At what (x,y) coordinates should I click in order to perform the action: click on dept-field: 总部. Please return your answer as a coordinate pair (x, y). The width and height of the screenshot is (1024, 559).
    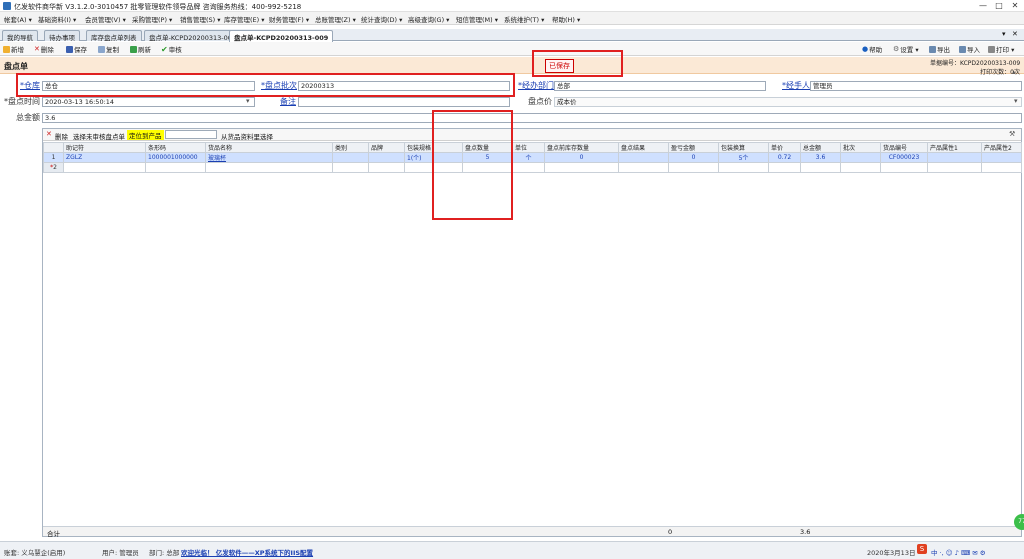
    Looking at the image, I should click on (660, 86).